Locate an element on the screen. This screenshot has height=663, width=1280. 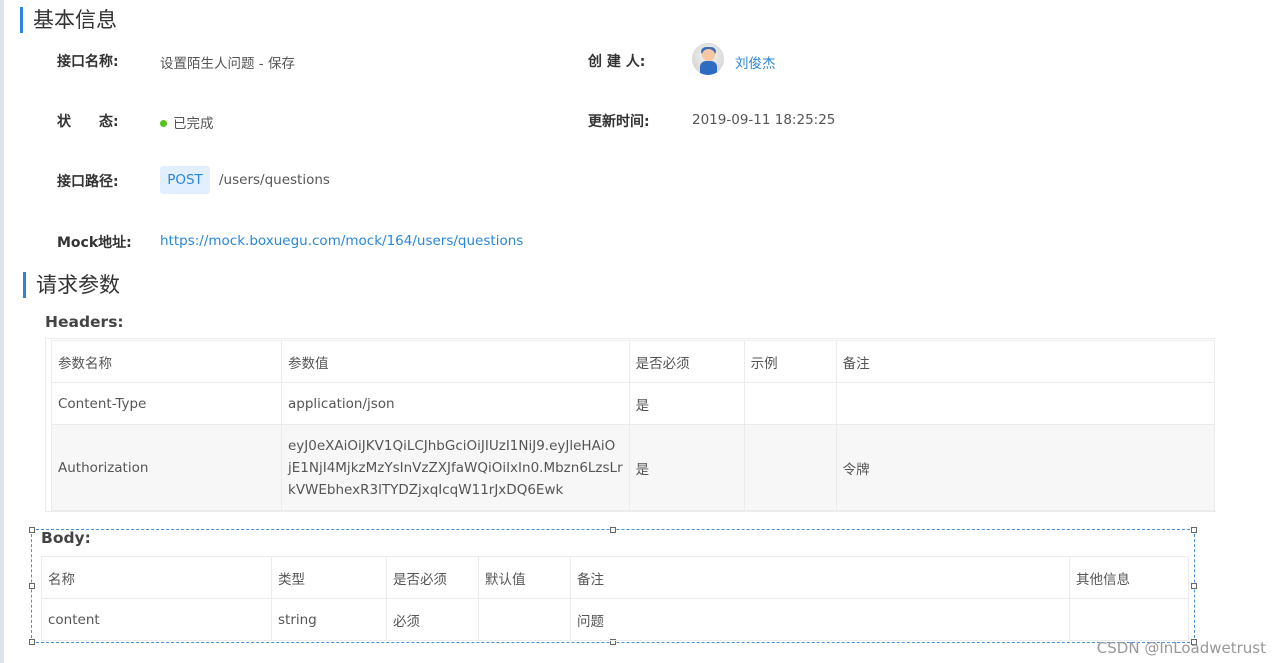
method-tag: POST is located at coordinates (185, 180).